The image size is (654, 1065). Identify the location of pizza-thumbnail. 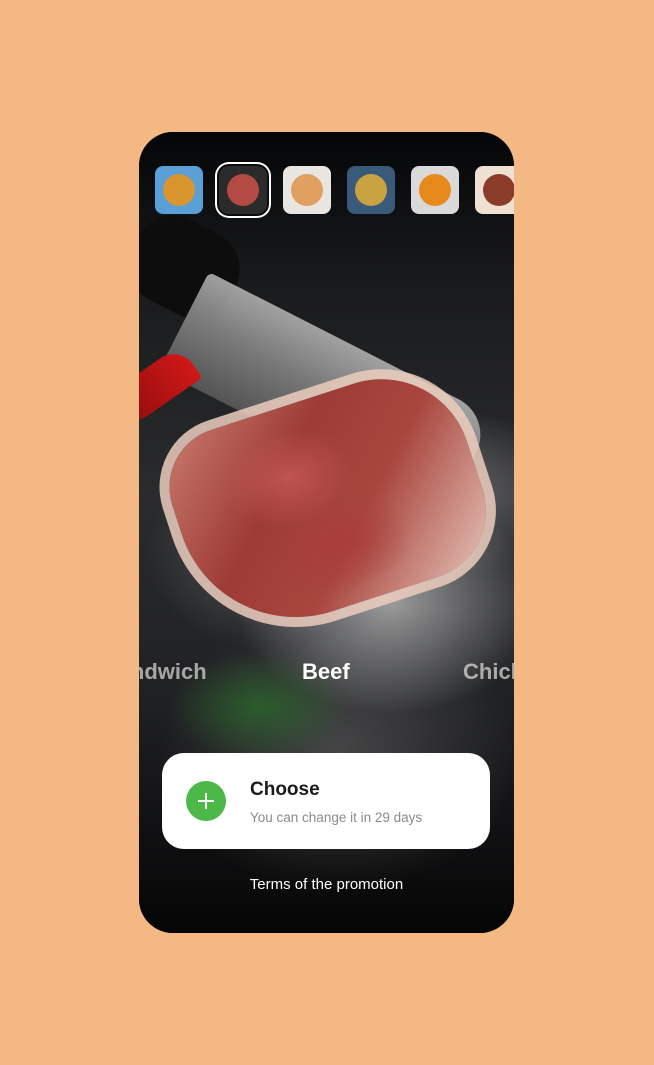
(494, 190).